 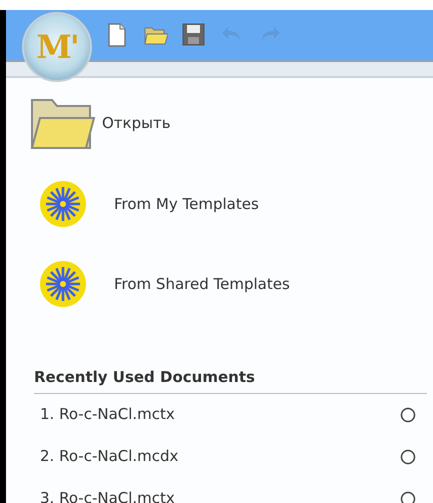 I want to click on recent-document-link: 2. Ro-c-NaCl.mcdx, so click(x=109, y=456).